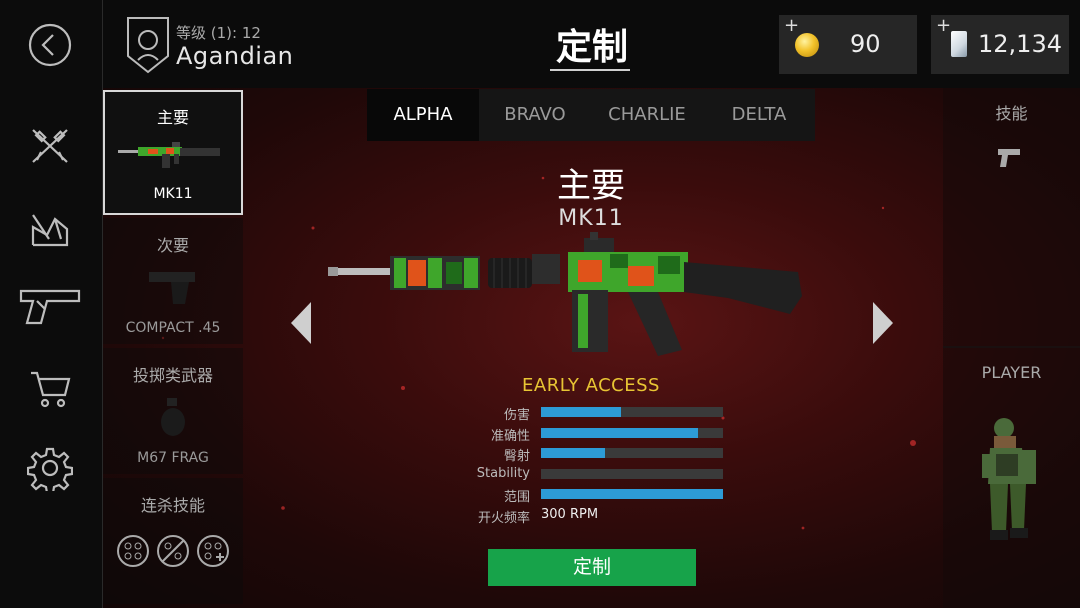 This screenshot has height=608, width=1080. What do you see at coordinates (213, 551) in the screenshot?
I see `drone-plus-icon` at bounding box center [213, 551].